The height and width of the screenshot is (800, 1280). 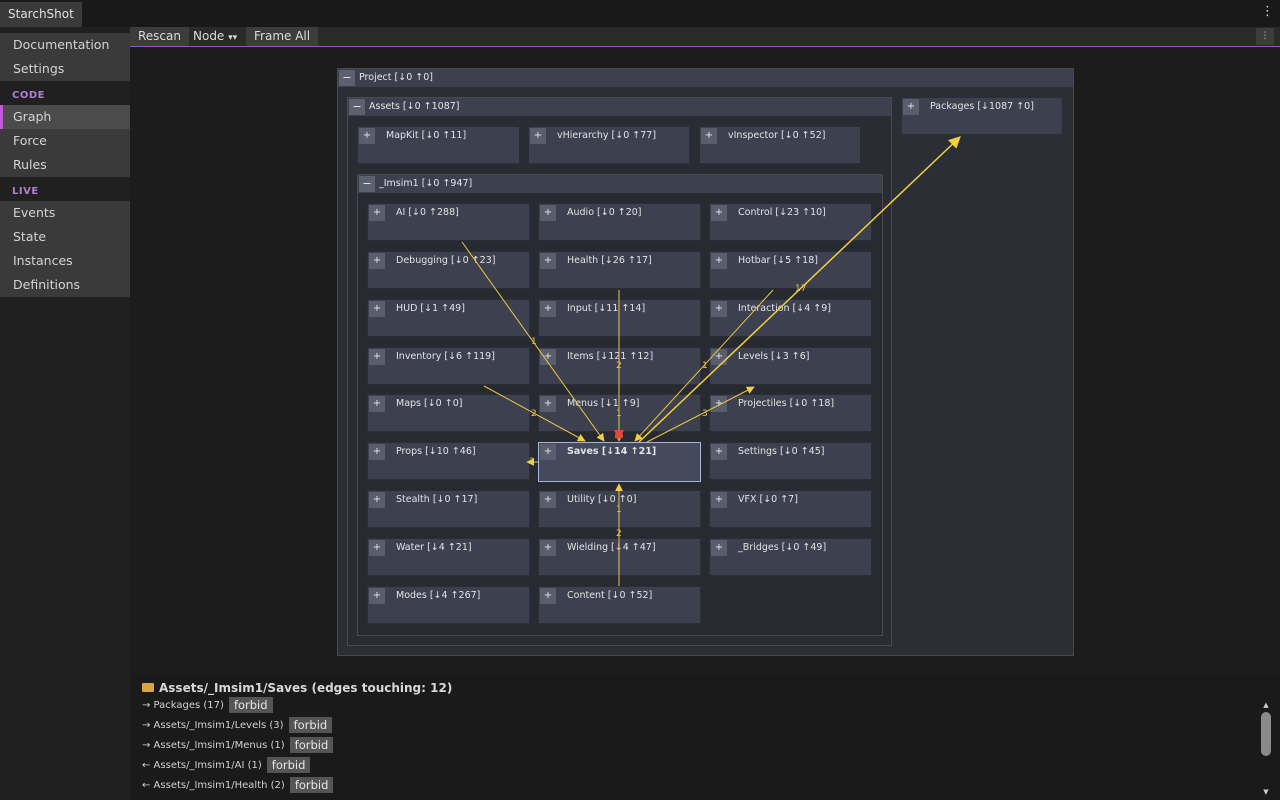 What do you see at coordinates (911, 107) in the screenshot?
I see `expand-packages-button: +` at bounding box center [911, 107].